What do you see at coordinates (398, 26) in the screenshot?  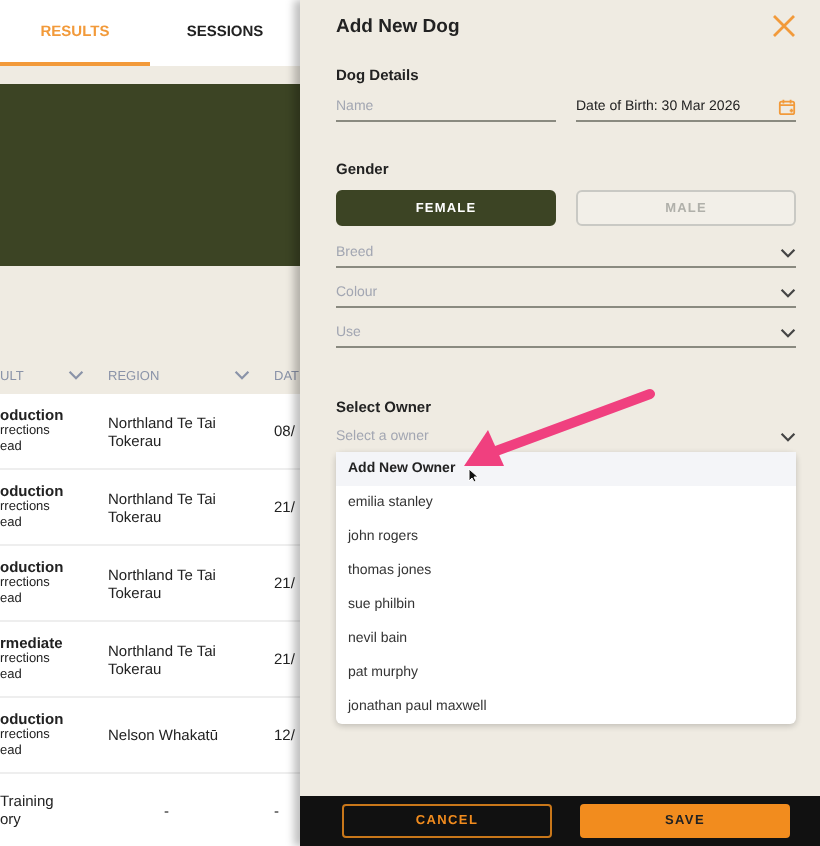 I see `dialog-title: Add New Dog` at bounding box center [398, 26].